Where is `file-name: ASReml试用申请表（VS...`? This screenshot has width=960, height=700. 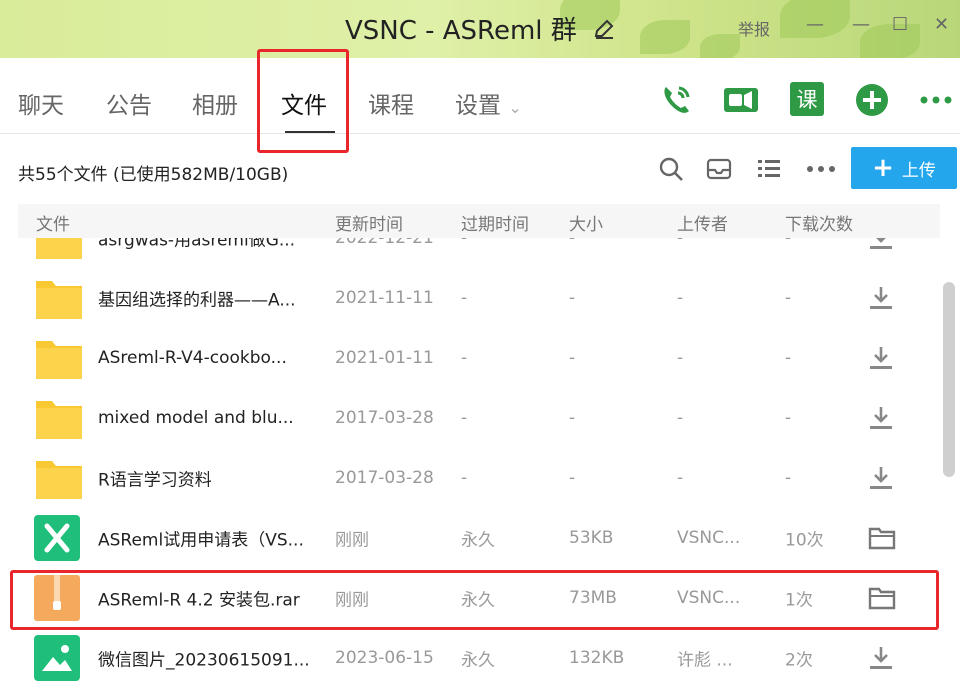 file-name: ASReml试用申请表（VS... is located at coordinates (201, 538).